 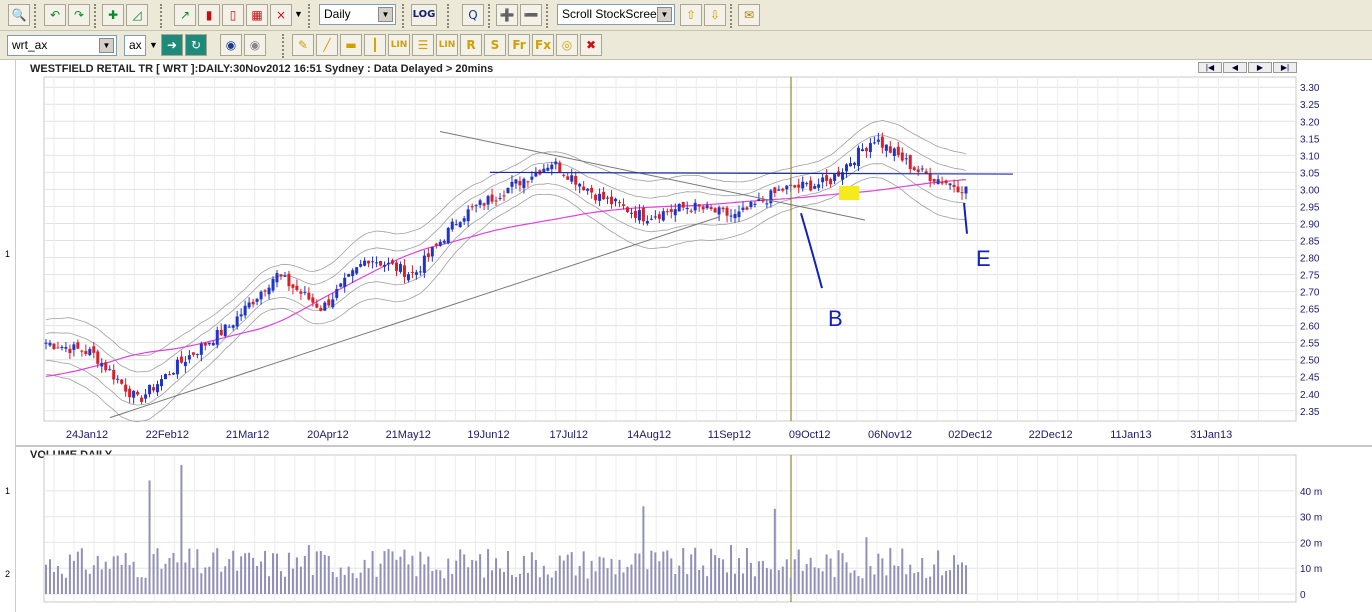 I want to click on remove-chart-icon: ➖, so click(x=531, y=15).